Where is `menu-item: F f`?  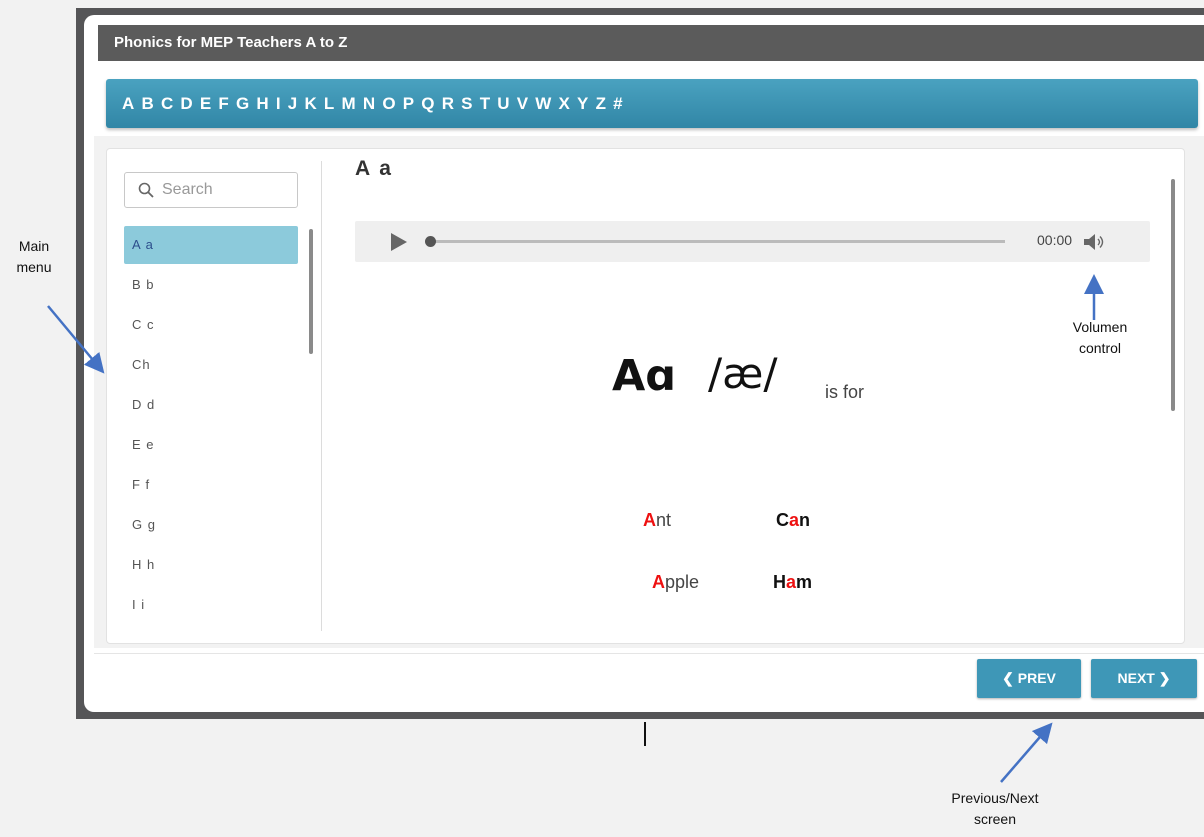 menu-item: F f is located at coordinates (211, 485).